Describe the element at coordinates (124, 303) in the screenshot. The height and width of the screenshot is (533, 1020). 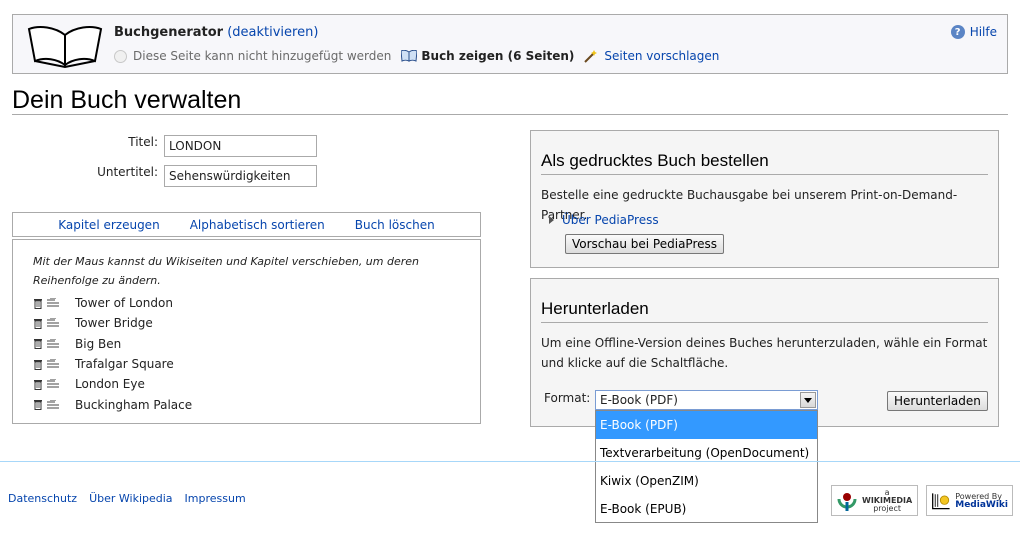
I see `list-item-label: Tower of London` at that location.